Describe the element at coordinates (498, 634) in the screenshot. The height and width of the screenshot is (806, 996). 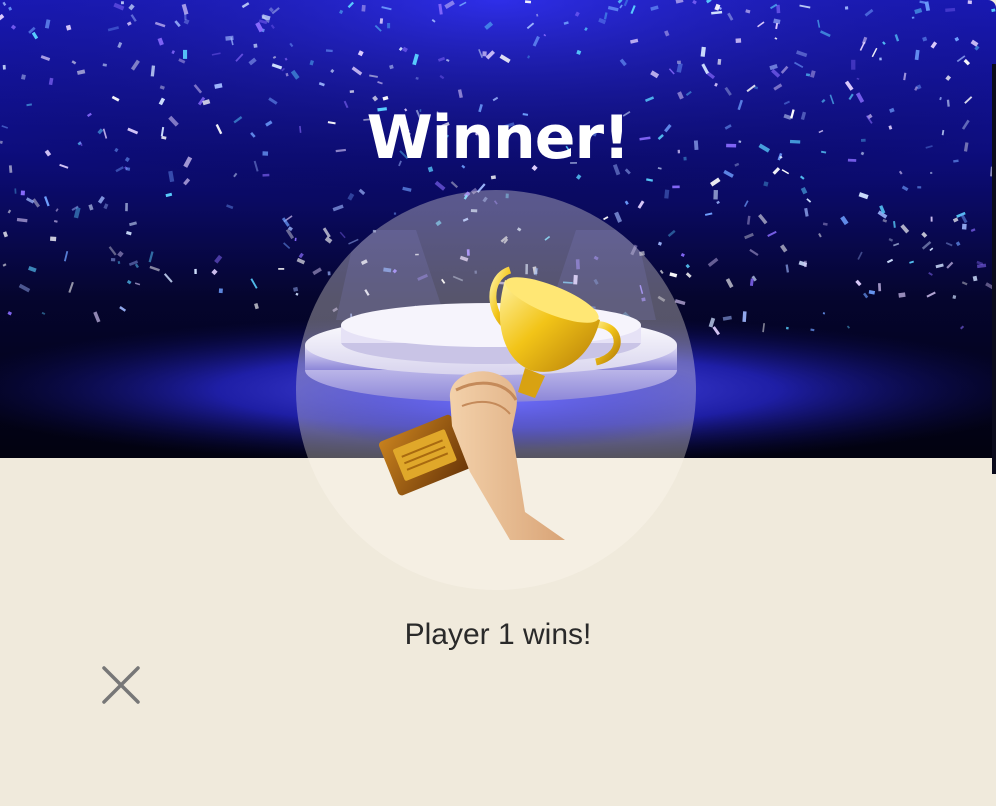
I see `winner-message: Player 1 wins!` at that location.